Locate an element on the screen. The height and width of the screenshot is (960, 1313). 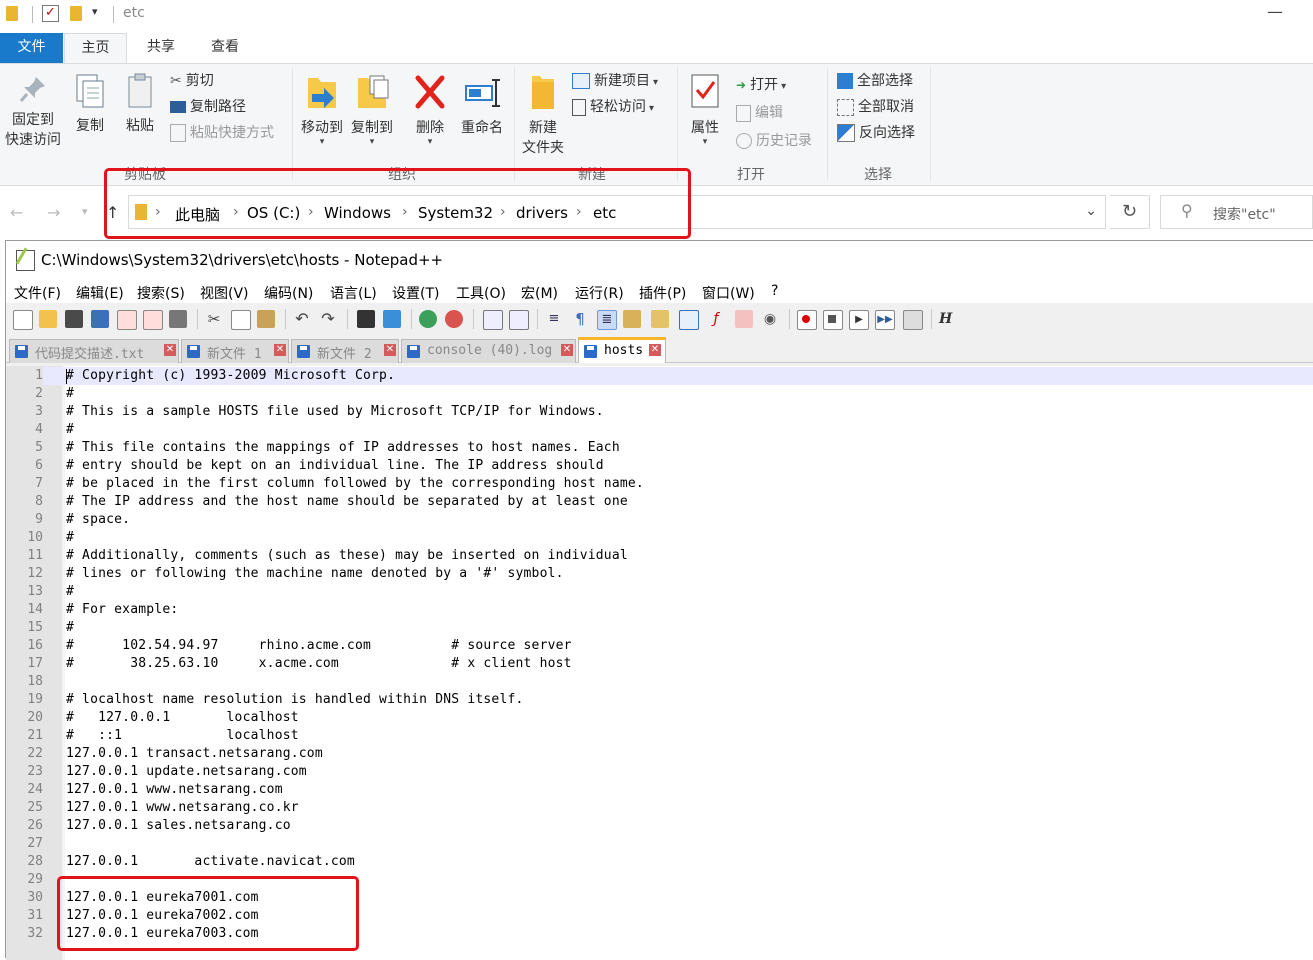
save-macro-icon is located at coordinates (913, 320).